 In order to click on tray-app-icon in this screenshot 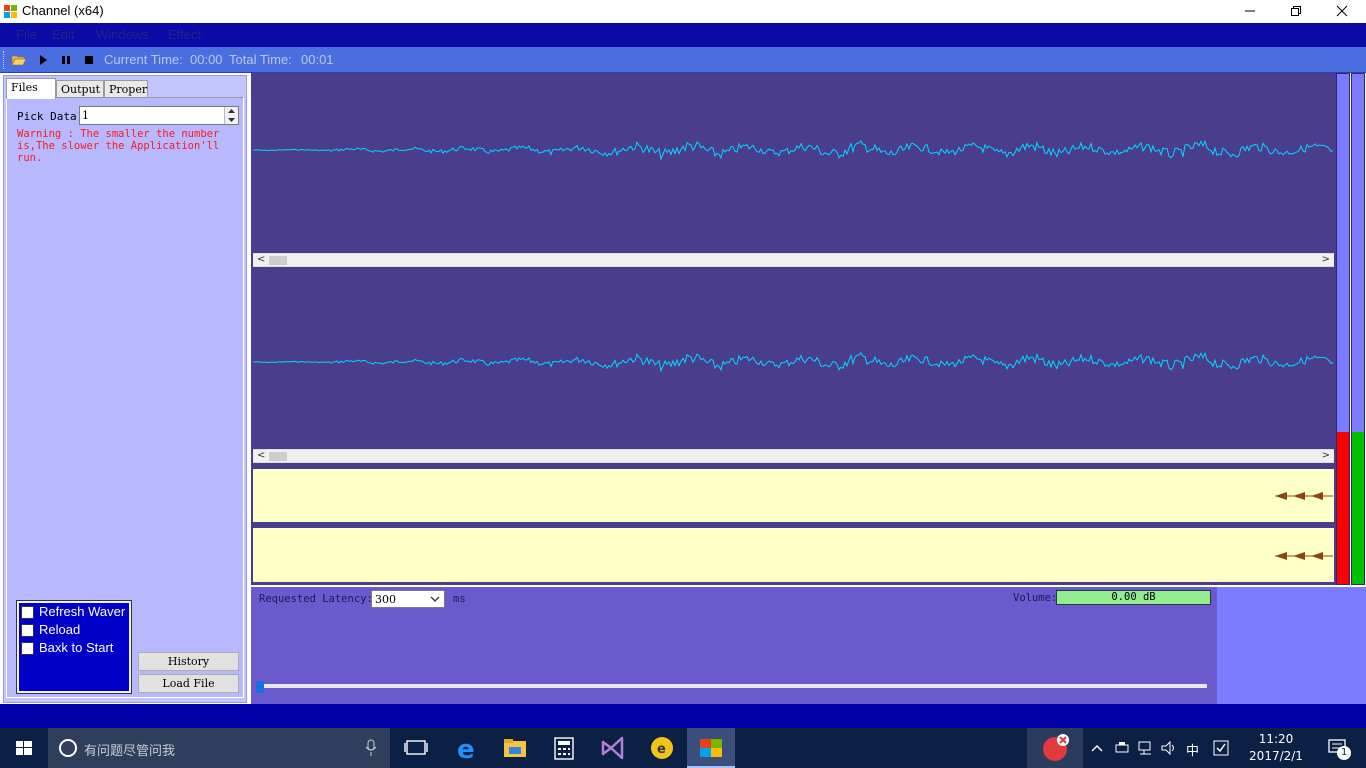, I will do `click(1056, 747)`.